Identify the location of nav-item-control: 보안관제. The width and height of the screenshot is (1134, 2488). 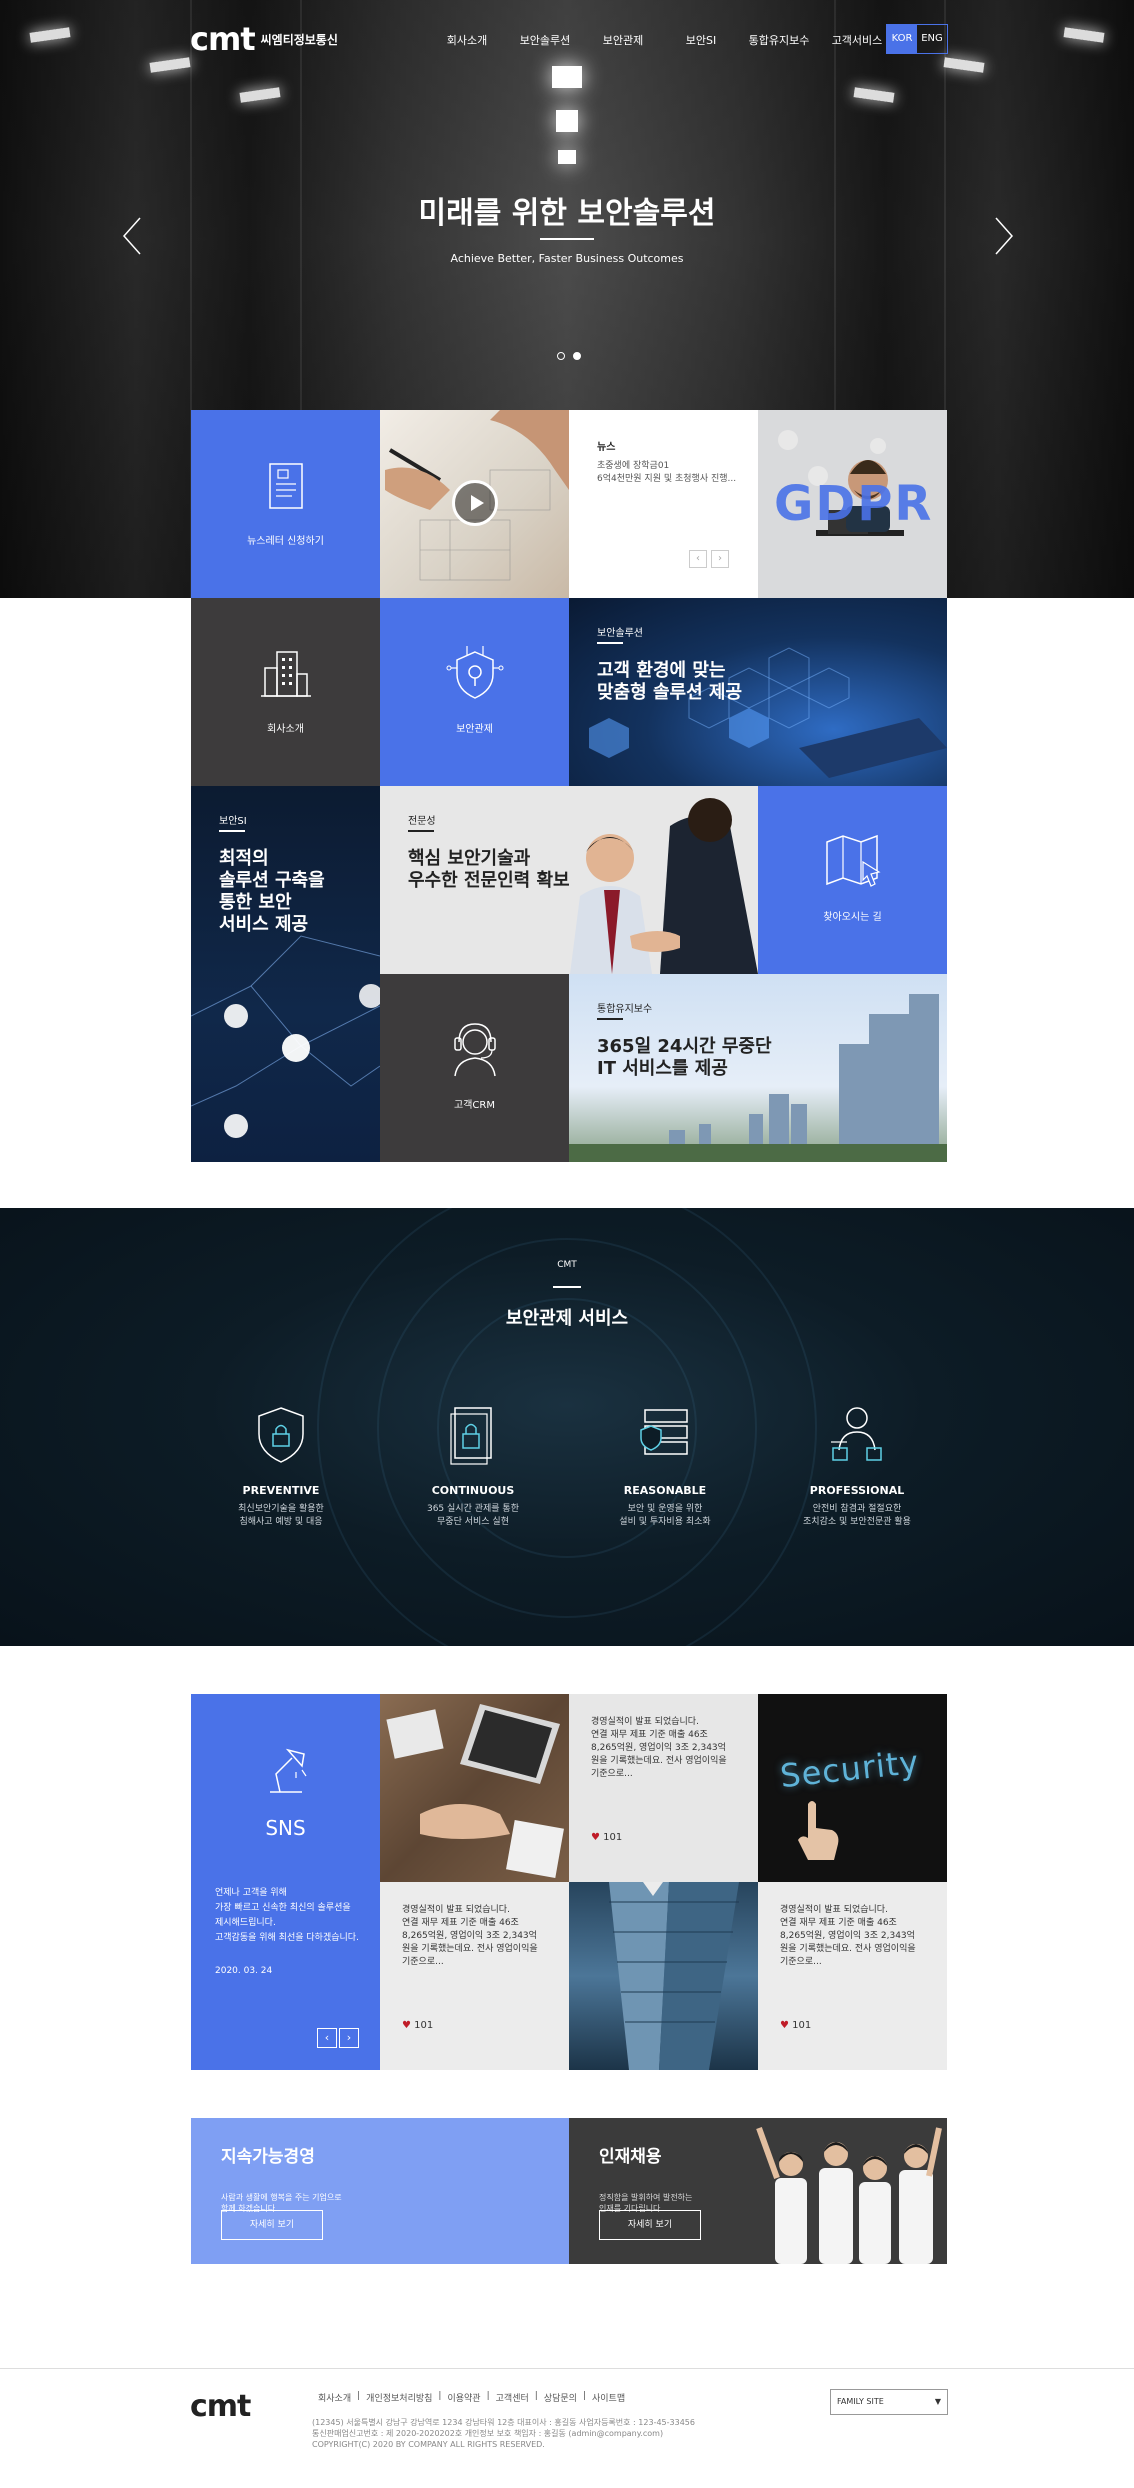
(623, 40).